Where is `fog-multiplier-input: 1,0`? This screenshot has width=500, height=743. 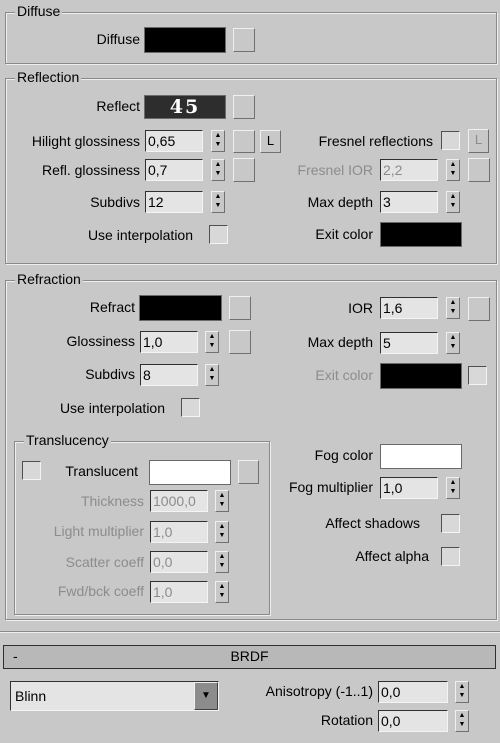 fog-multiplier-input: 1,0 is located at coordinates (409, 488).